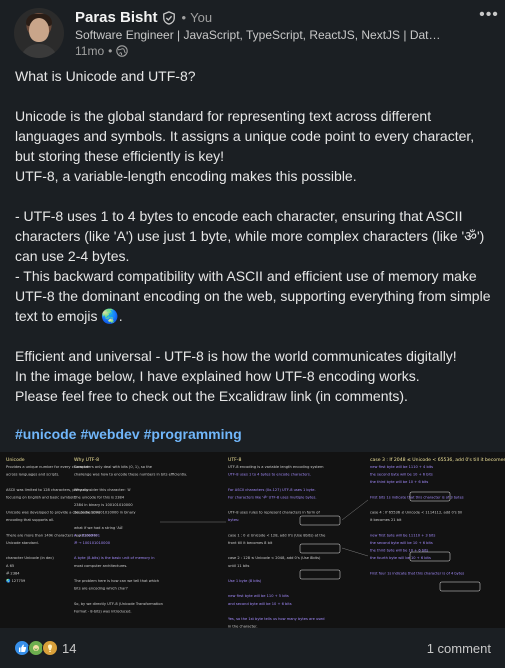 The width and height of the screenshot is (505, 668). What do you see at coordinates (99, 497) in the screenshot?
I see `diagram-text: The unicode for this is 2384` at bounding box center [99, 497].